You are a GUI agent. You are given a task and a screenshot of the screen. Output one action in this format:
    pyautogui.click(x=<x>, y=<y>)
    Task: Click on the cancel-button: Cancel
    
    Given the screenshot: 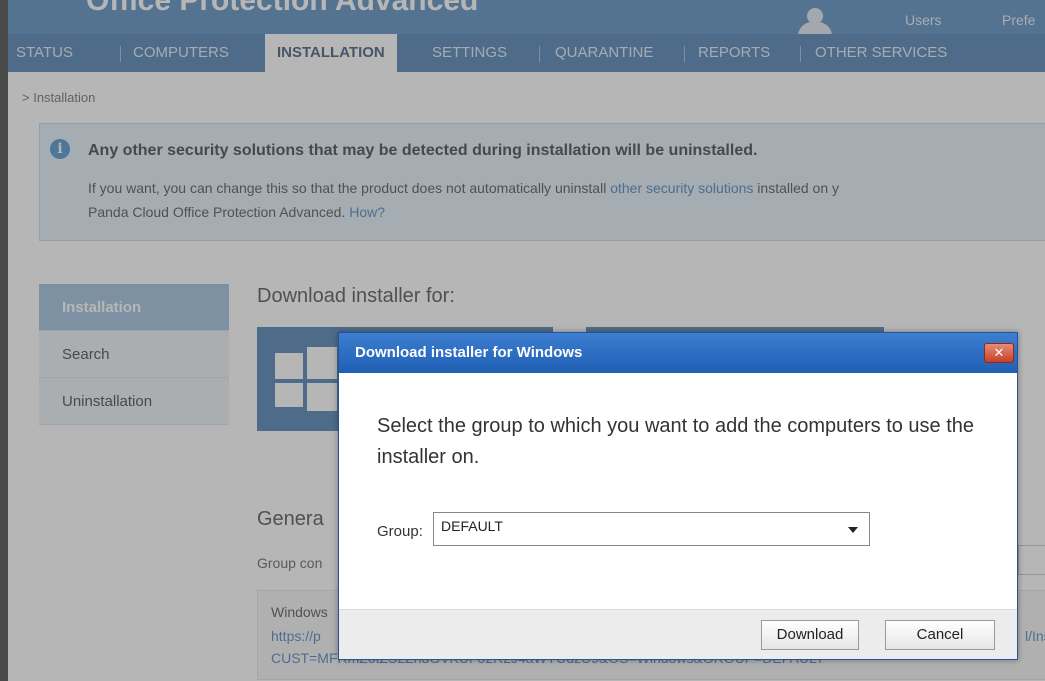 What is the action you would take?
    pyautogui.click(x=940, y=635)
    